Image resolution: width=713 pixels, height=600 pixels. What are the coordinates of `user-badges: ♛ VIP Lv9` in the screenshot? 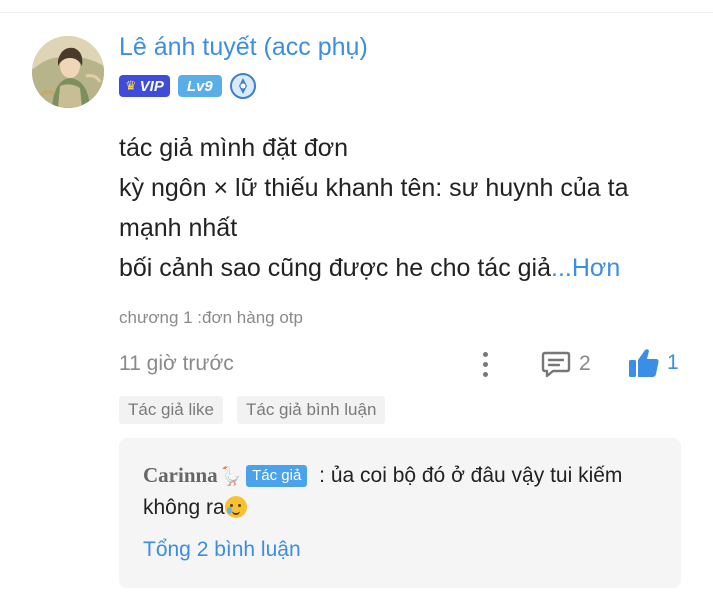 It's located at (187, 86).